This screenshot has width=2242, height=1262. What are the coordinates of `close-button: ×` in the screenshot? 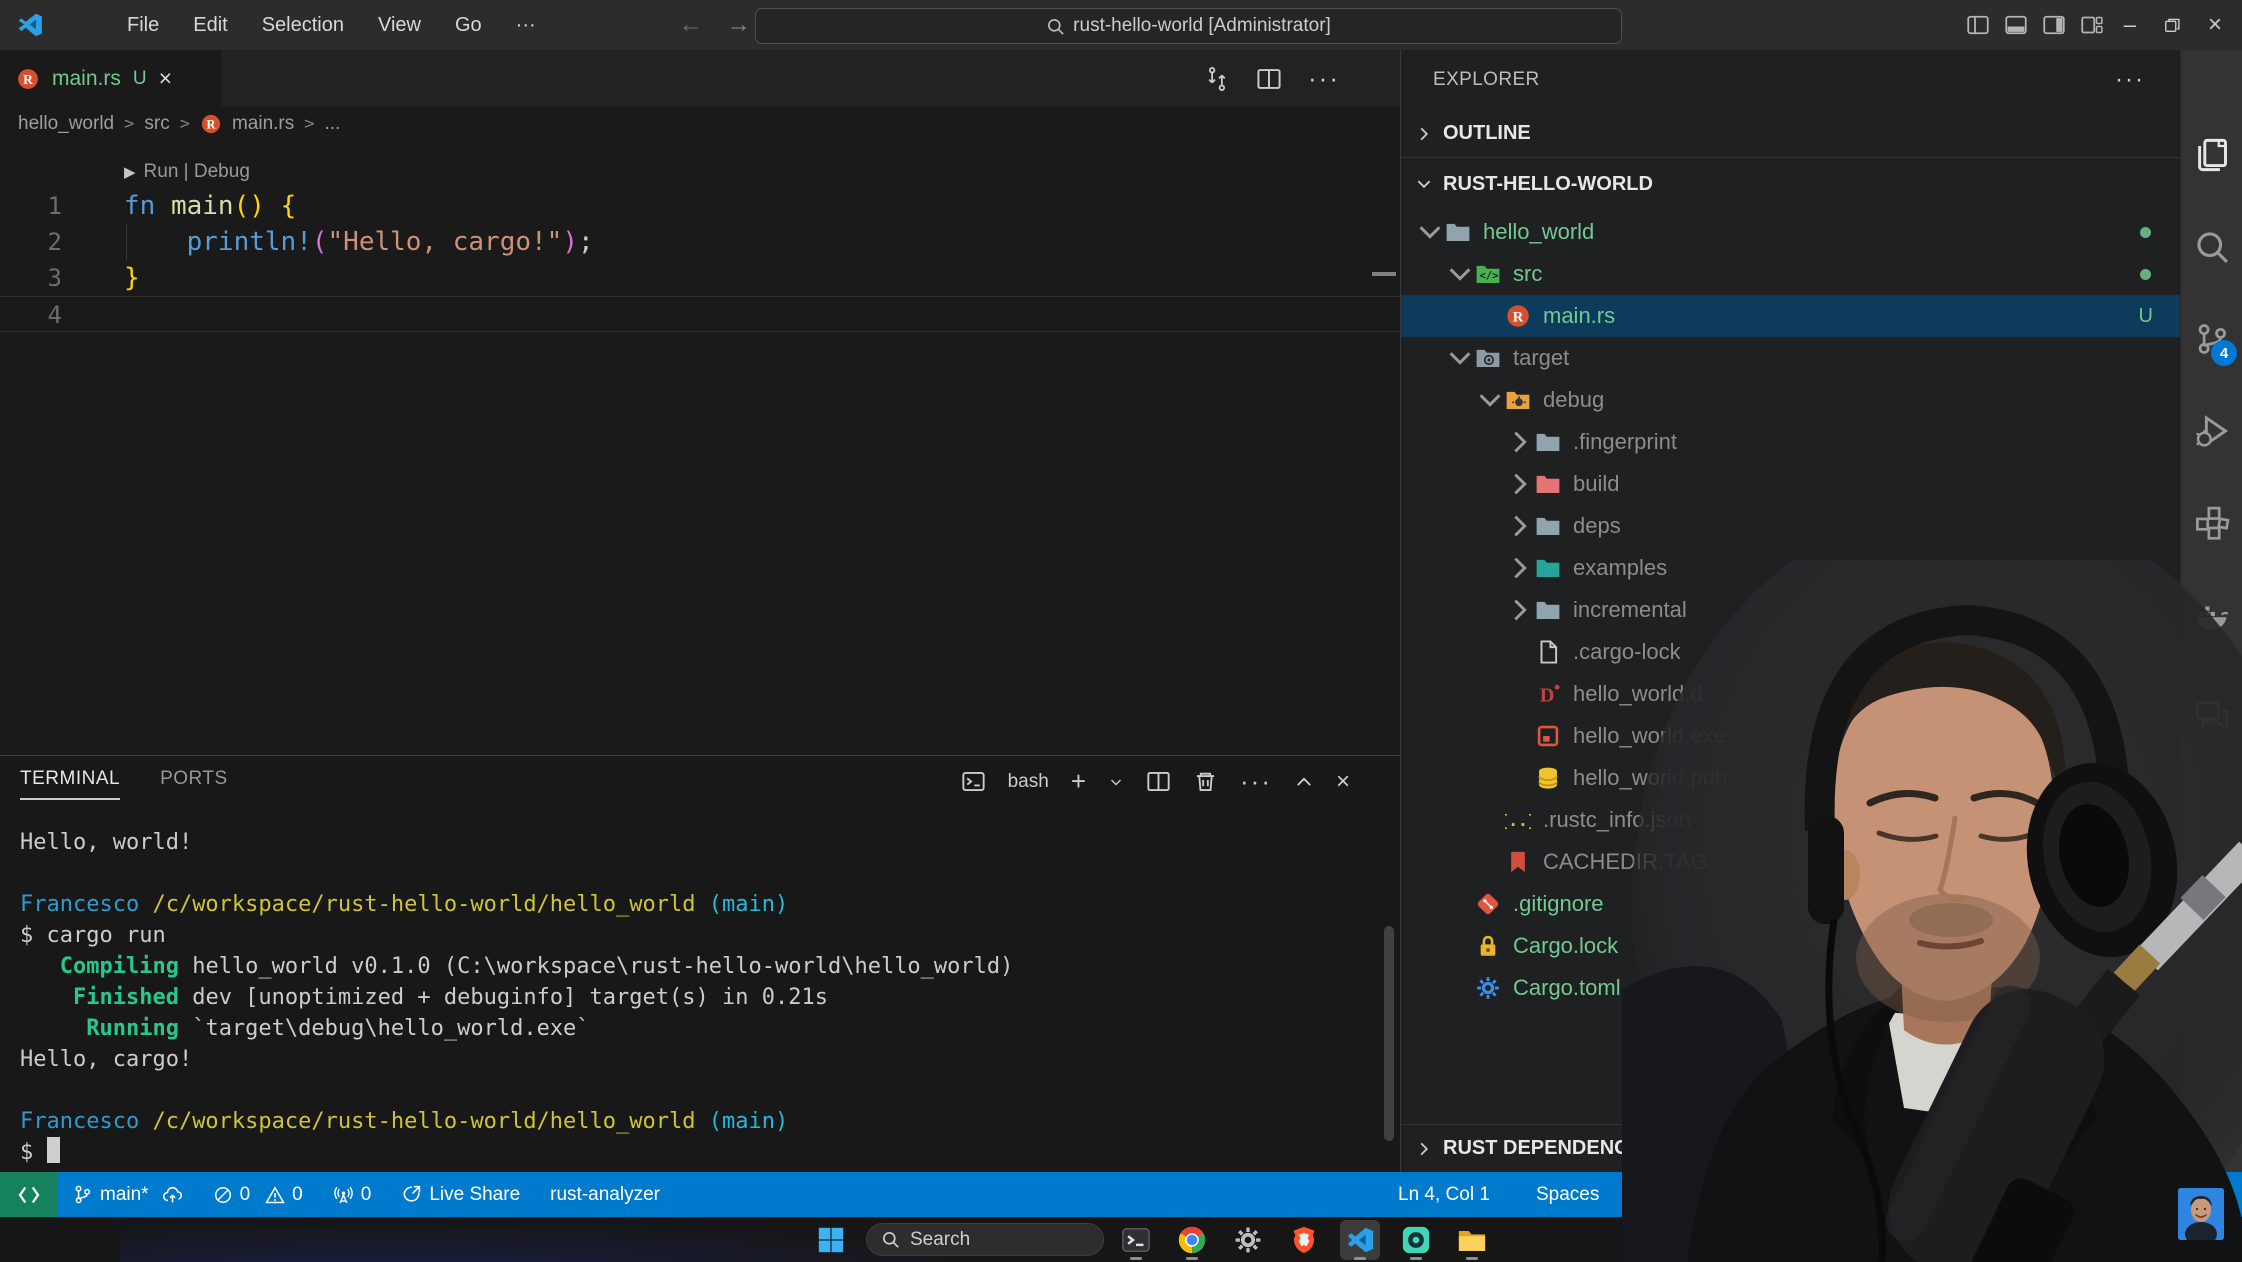 It's located at (2215, 25).